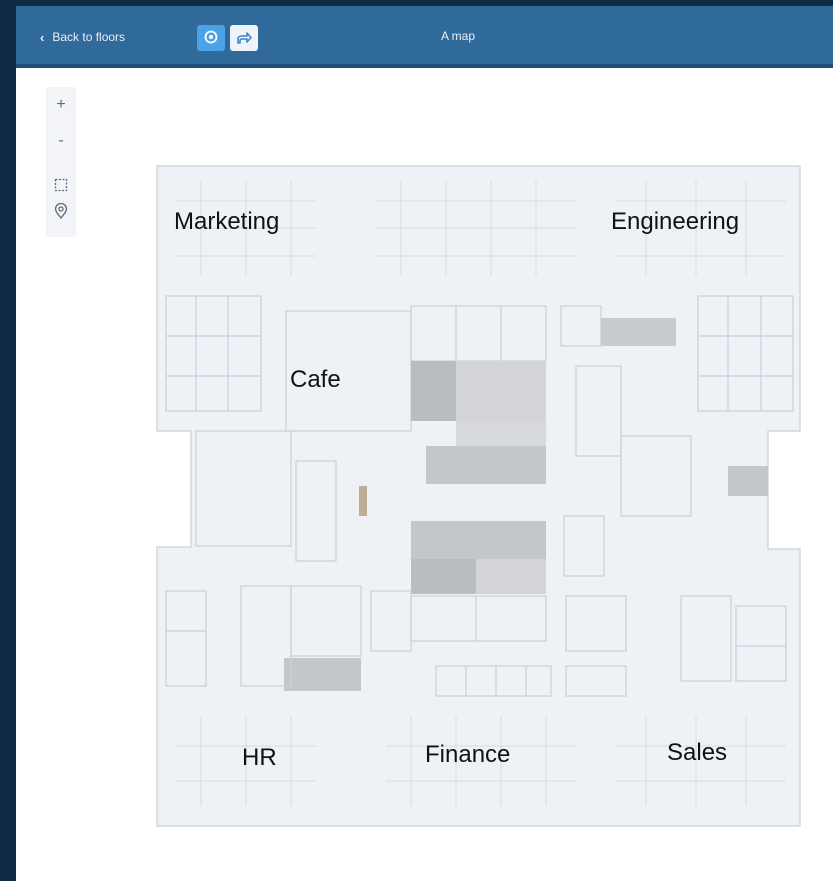 Image resolution: width=833 pixels, height=881 pixels. Describe the element at coordinates (467, 755) in the screenshot. I see `zone-label-finance: Finance` at that location.